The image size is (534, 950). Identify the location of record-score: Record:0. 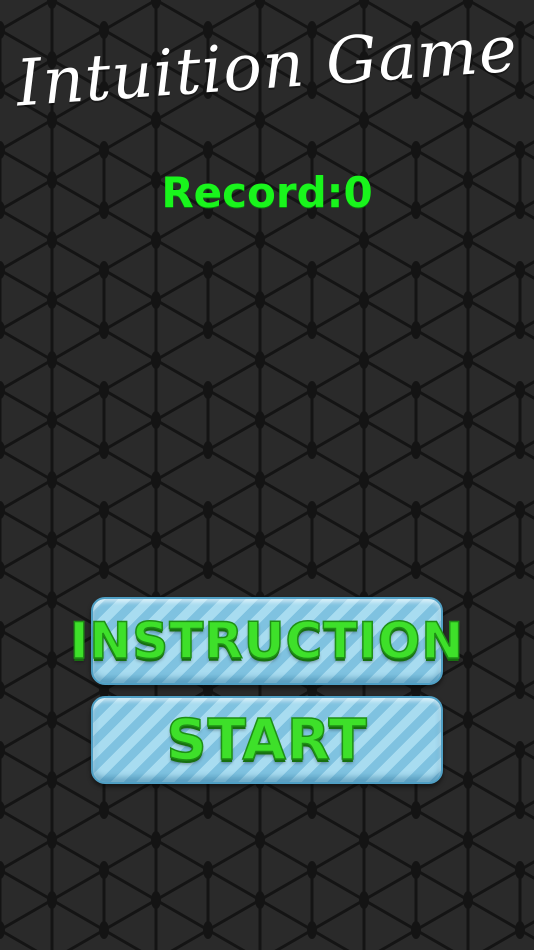
(267, 192).